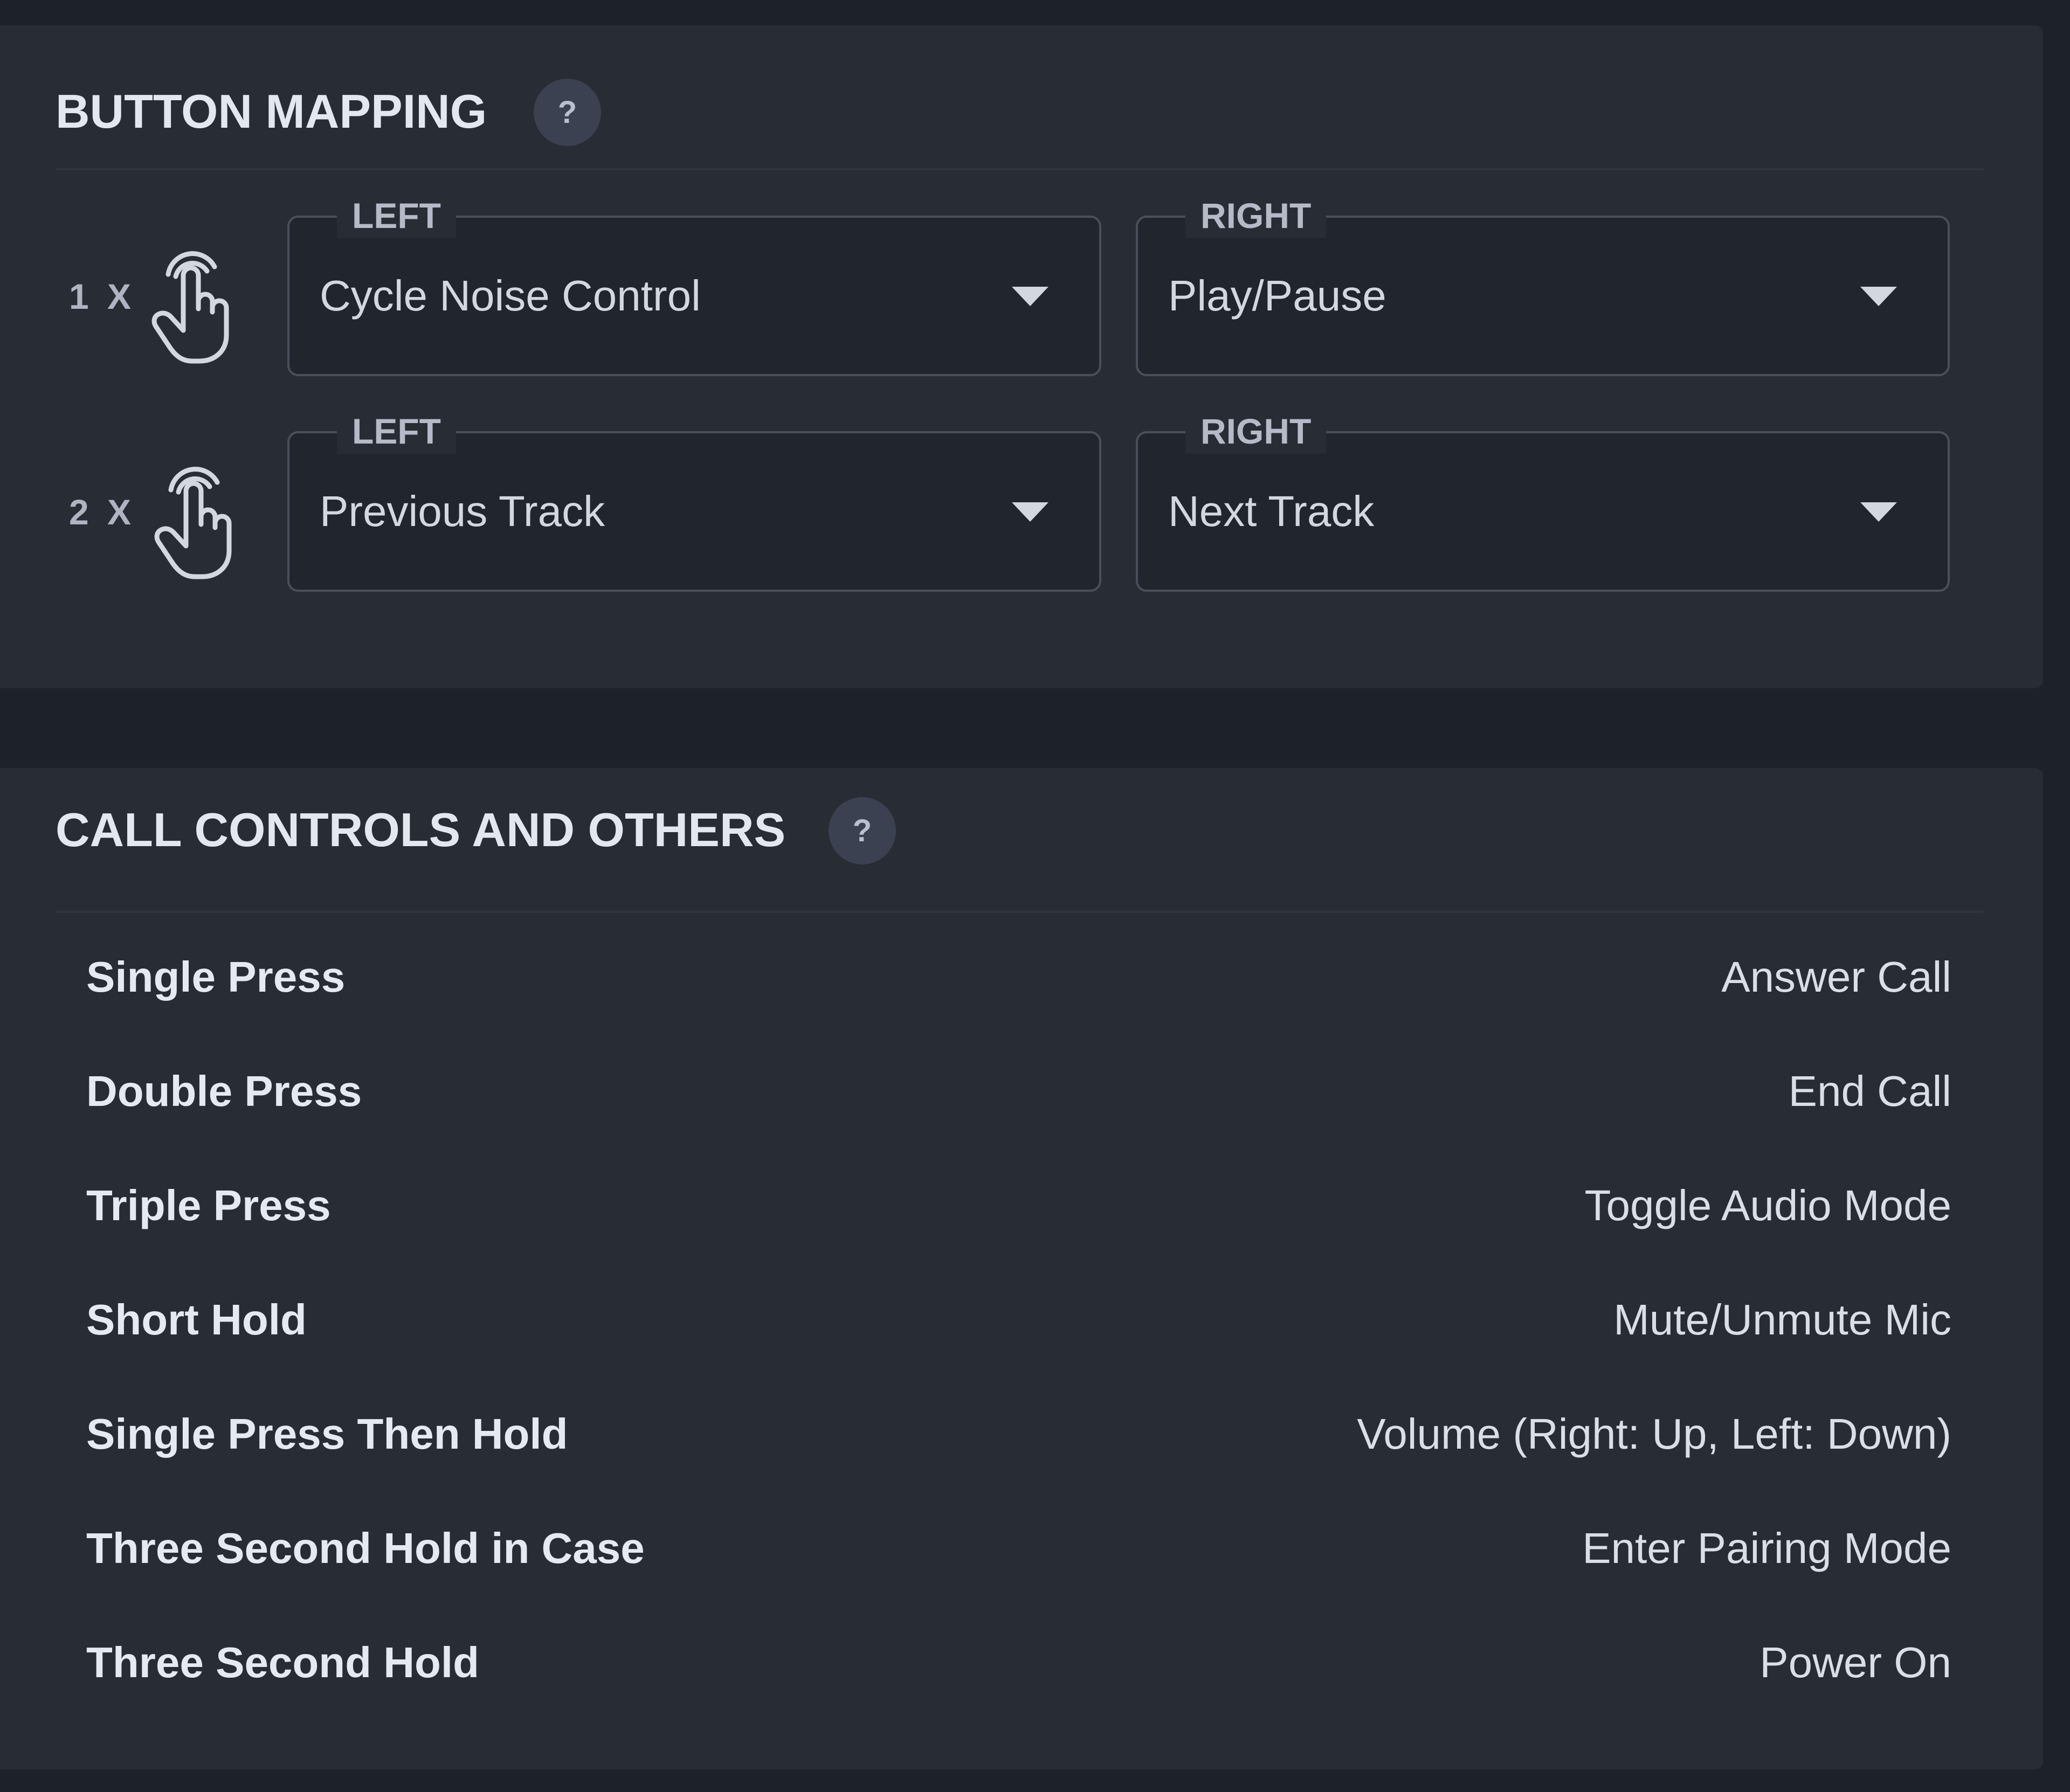 This screenshot has width=2070, height=1792. What do you see at coordinates (1020, 912) in the screenshot?
I see `call-controls-divider` at bounding box center [1020, 912].